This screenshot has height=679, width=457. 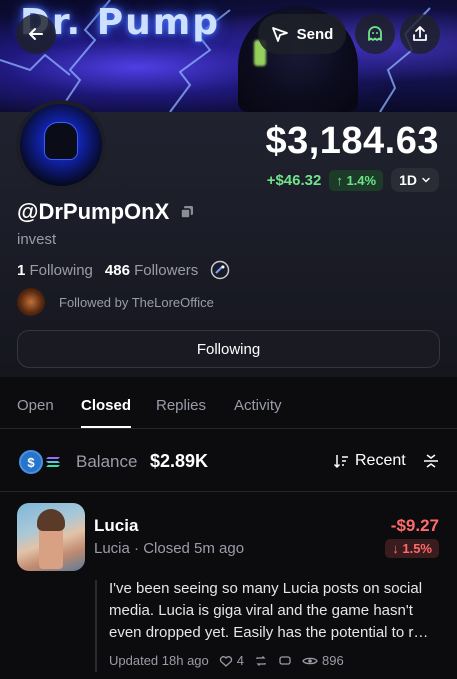 I want to click on comment-icon, so click(x=285, y=660).